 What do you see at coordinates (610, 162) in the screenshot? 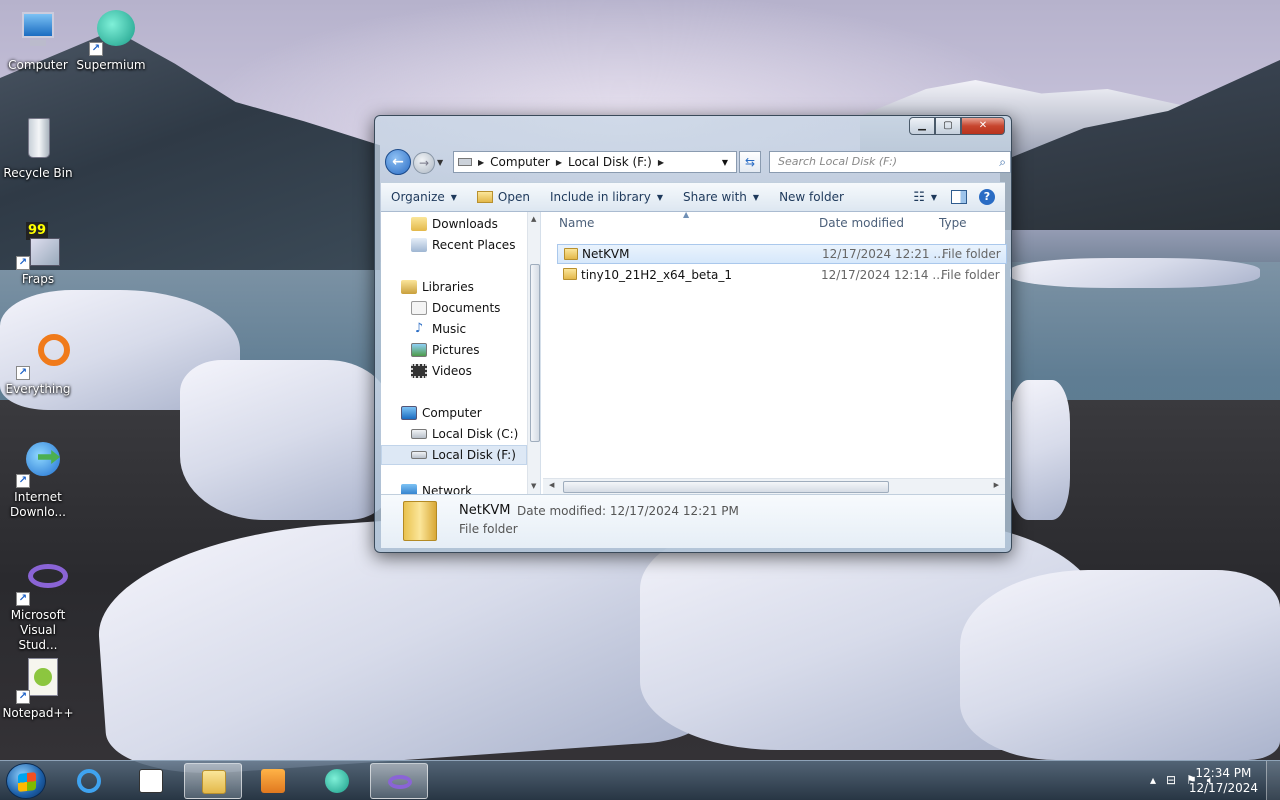
I see `breadcrumb-local-disk-f: Local Disk (F:)` at bounding box center [610, 162].